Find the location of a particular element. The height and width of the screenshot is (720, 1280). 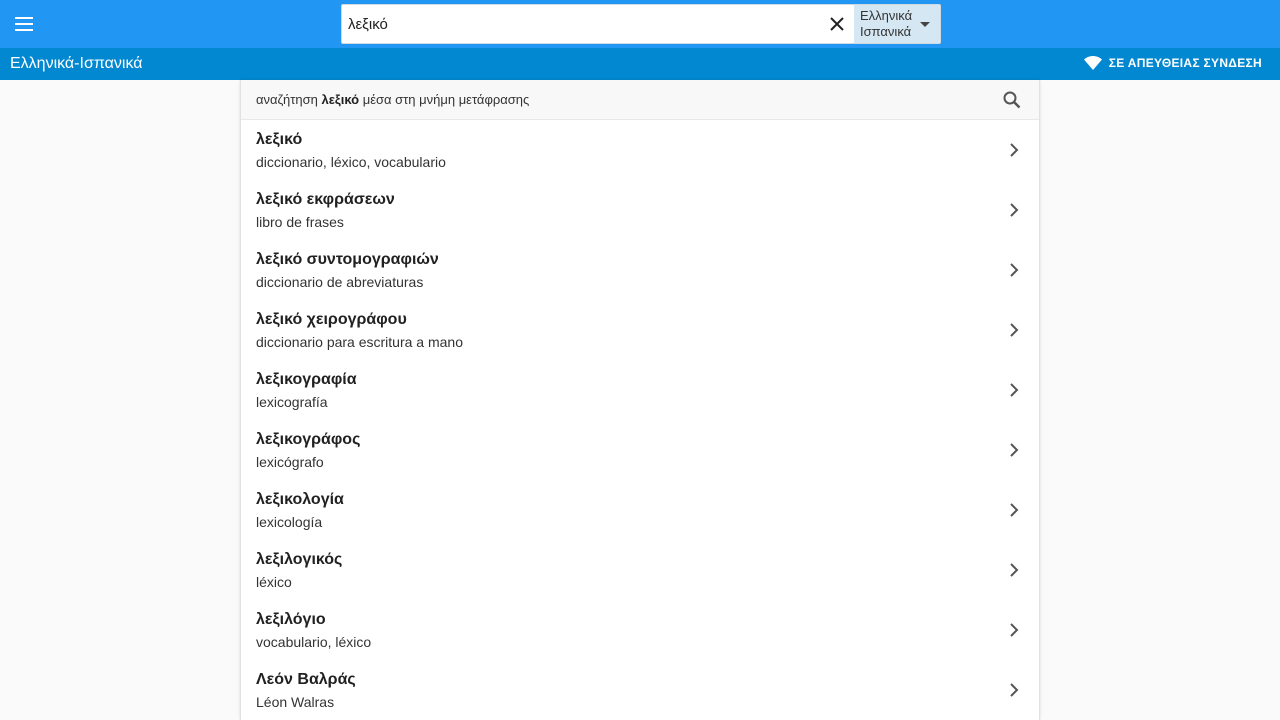

result-row: λεξικογραφία lexicografía is located at coordinates (640, 390).